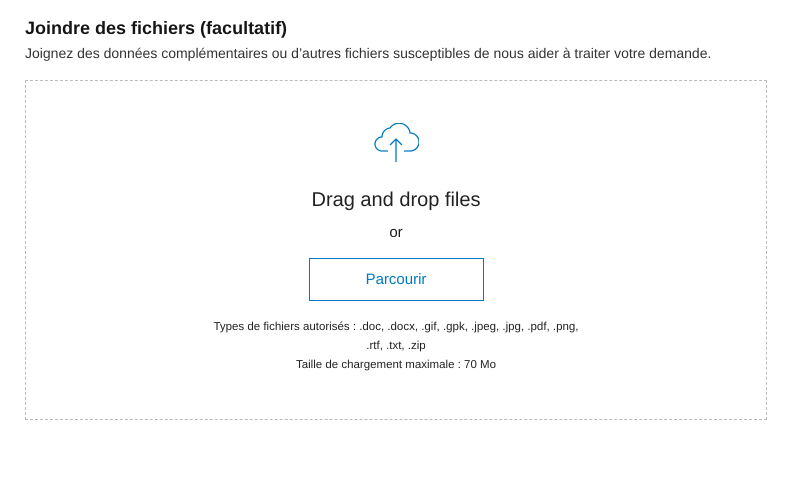  What do you see at coordinates (396, 200) in the screenshot?
I see `drop-prompt: Drag and drop files` at bounding box center [396, 200].